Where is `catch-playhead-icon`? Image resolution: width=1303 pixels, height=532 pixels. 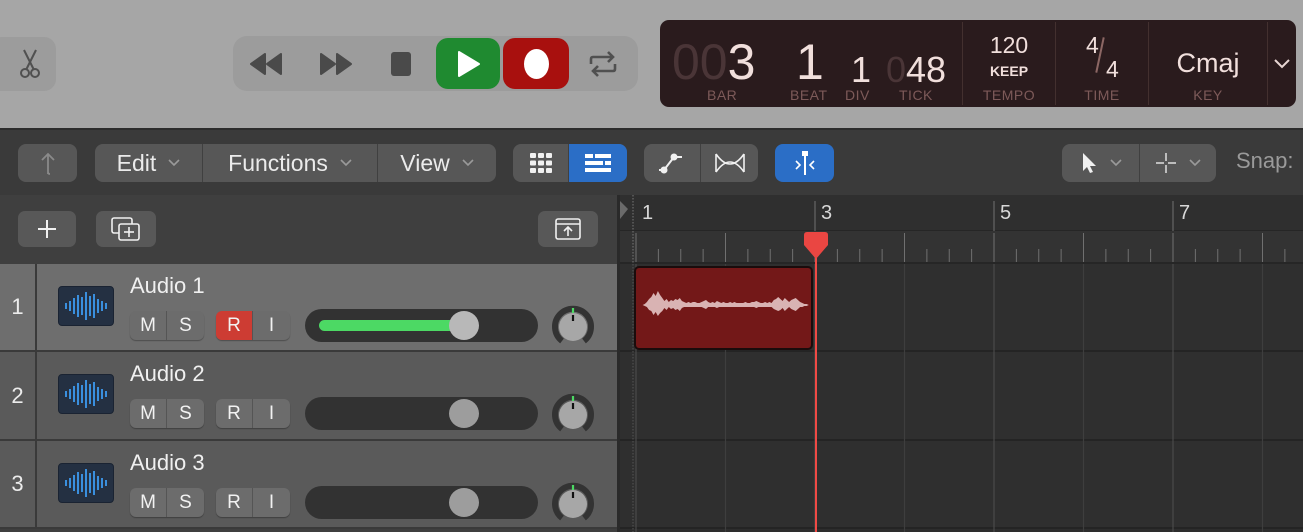
catch-playhead-icon is located at coordinates (804, 163).